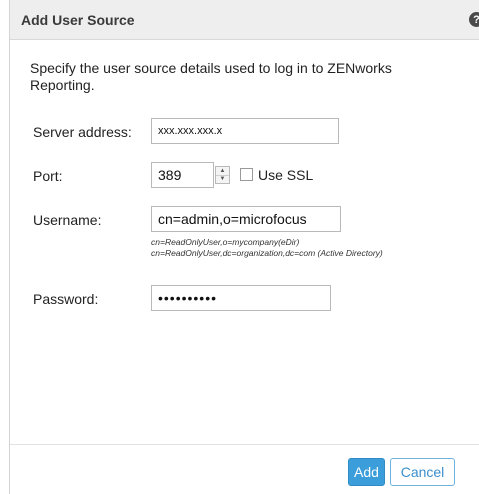 The height and width of the screenshot is (494, 479). What do you see at coordinates (225, 242) in the screenshot?
I see `username-hint-edir: cn=ReadOnlyUser,o=mycompany(eDir)` at bounding box center [225, 242].